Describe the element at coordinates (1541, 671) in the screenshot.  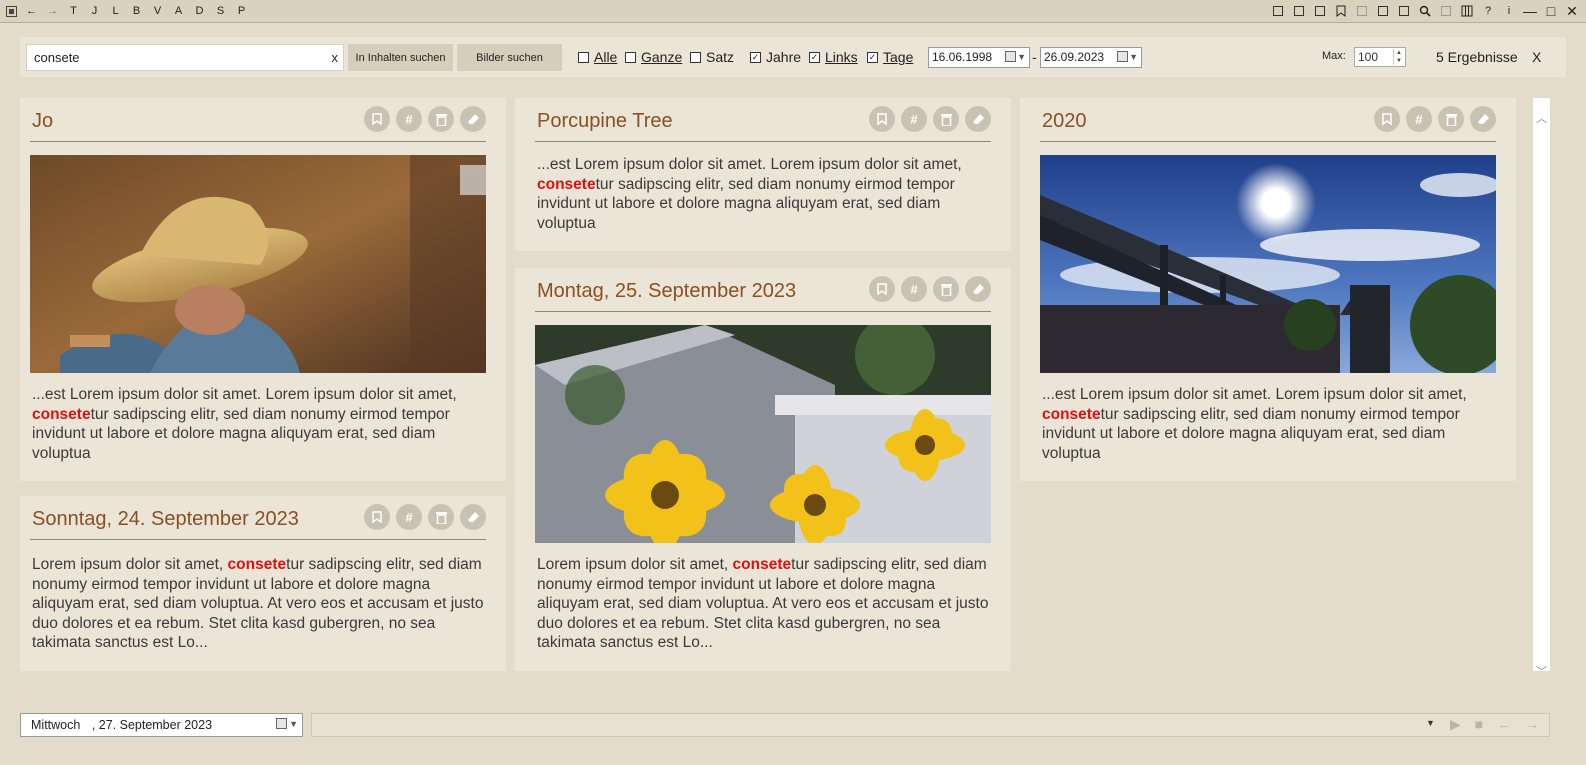
I see `chevron-down-icon: ﹀` at that location.